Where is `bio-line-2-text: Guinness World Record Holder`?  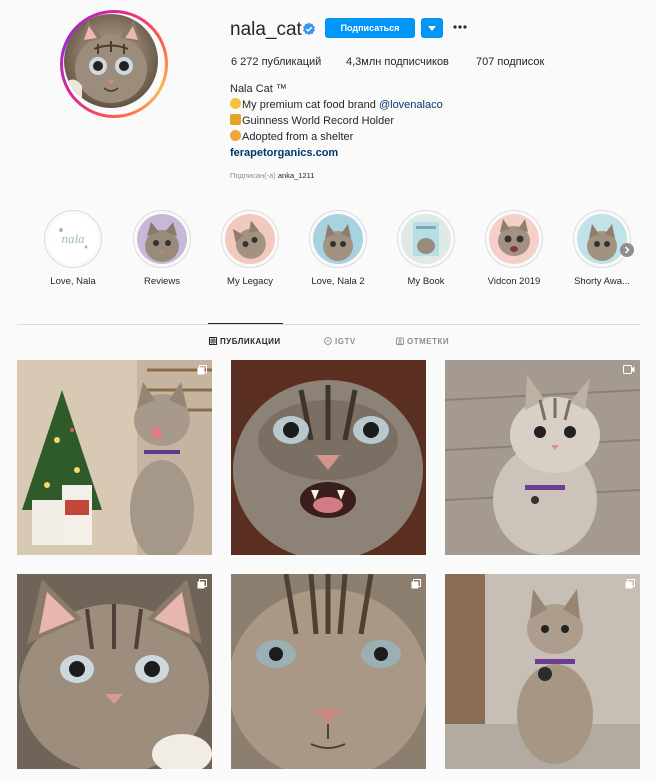 bio-line-2-text: Guinness World Record Holder is located at coordinates (318, 121).